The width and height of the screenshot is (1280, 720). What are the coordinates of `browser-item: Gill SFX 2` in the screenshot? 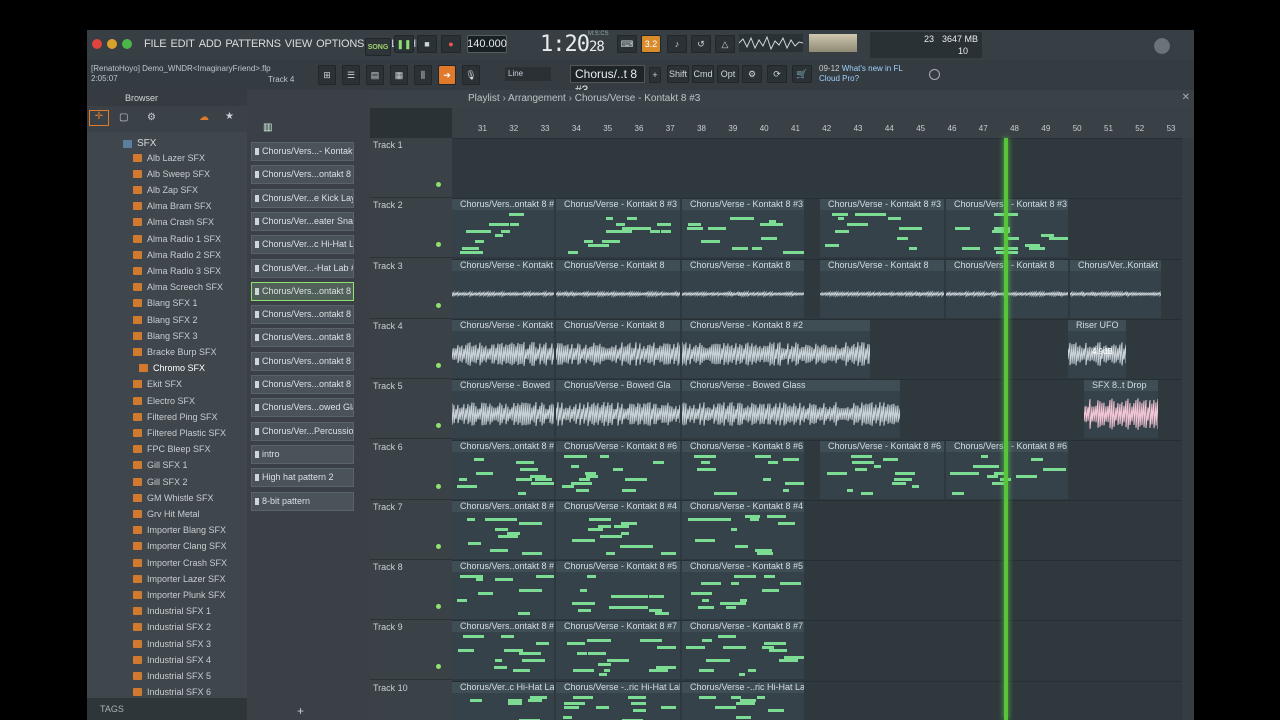 It's located at (160, 481).